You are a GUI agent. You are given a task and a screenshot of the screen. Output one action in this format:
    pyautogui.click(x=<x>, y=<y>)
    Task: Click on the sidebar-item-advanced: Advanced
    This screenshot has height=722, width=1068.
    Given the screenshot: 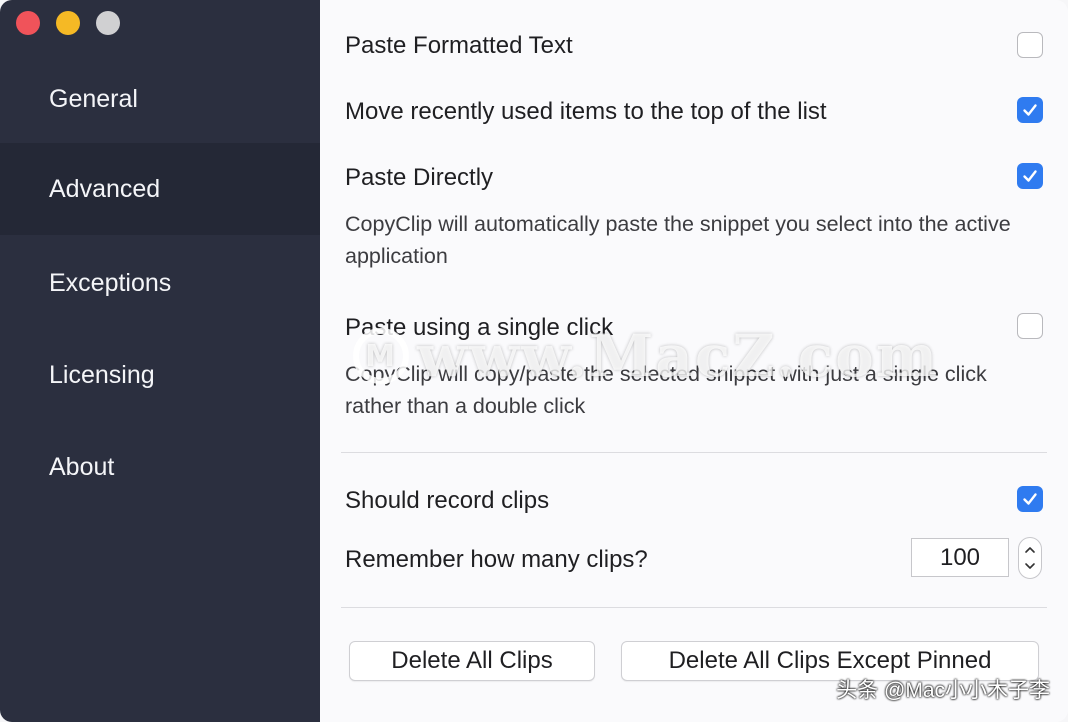 What is the action you would take?
    pyautogui.click(x=160, y=189)
    